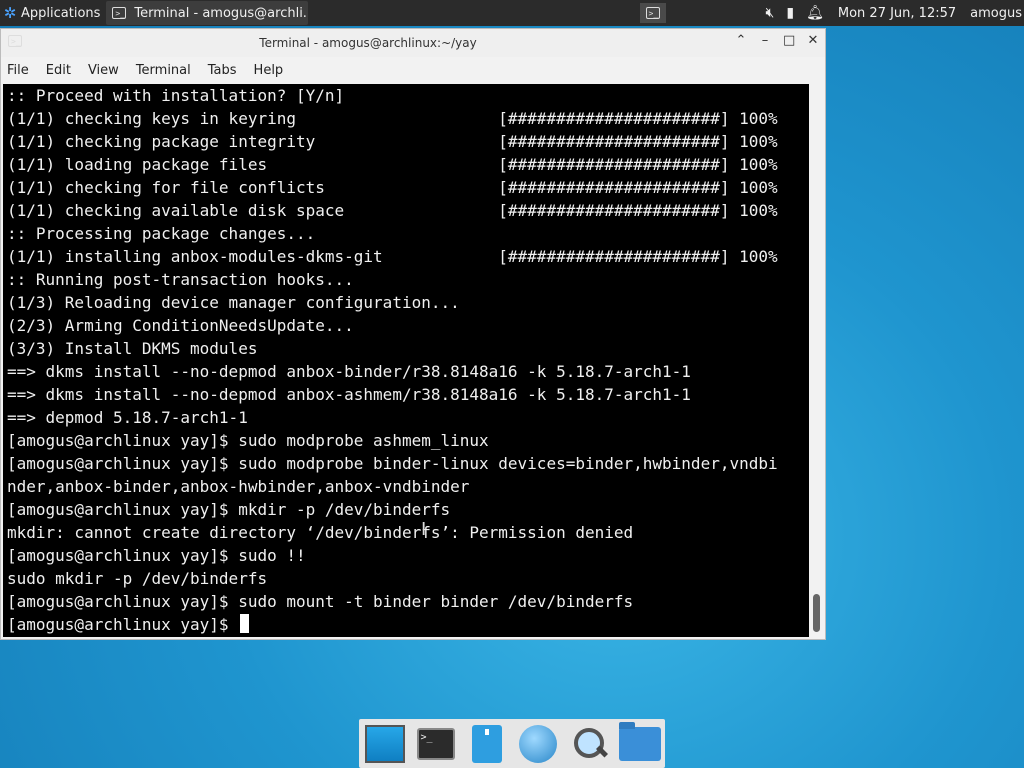 The width and height of the screenshot is (1024, 768). I want to click on dock-file-manager, so click(487, 744).